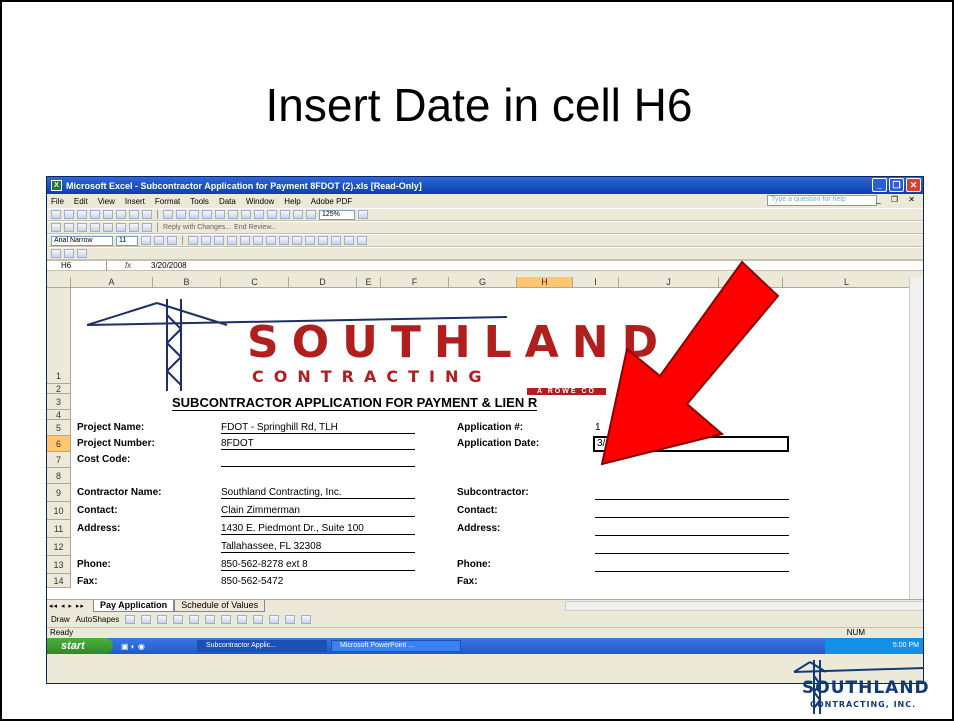 The width and height of the screenshot is (954, 721). Describe the element at coordinates (220, 605) in the screenshot. I see `tab-schedule-of-values: Schedule of Values` at that location.